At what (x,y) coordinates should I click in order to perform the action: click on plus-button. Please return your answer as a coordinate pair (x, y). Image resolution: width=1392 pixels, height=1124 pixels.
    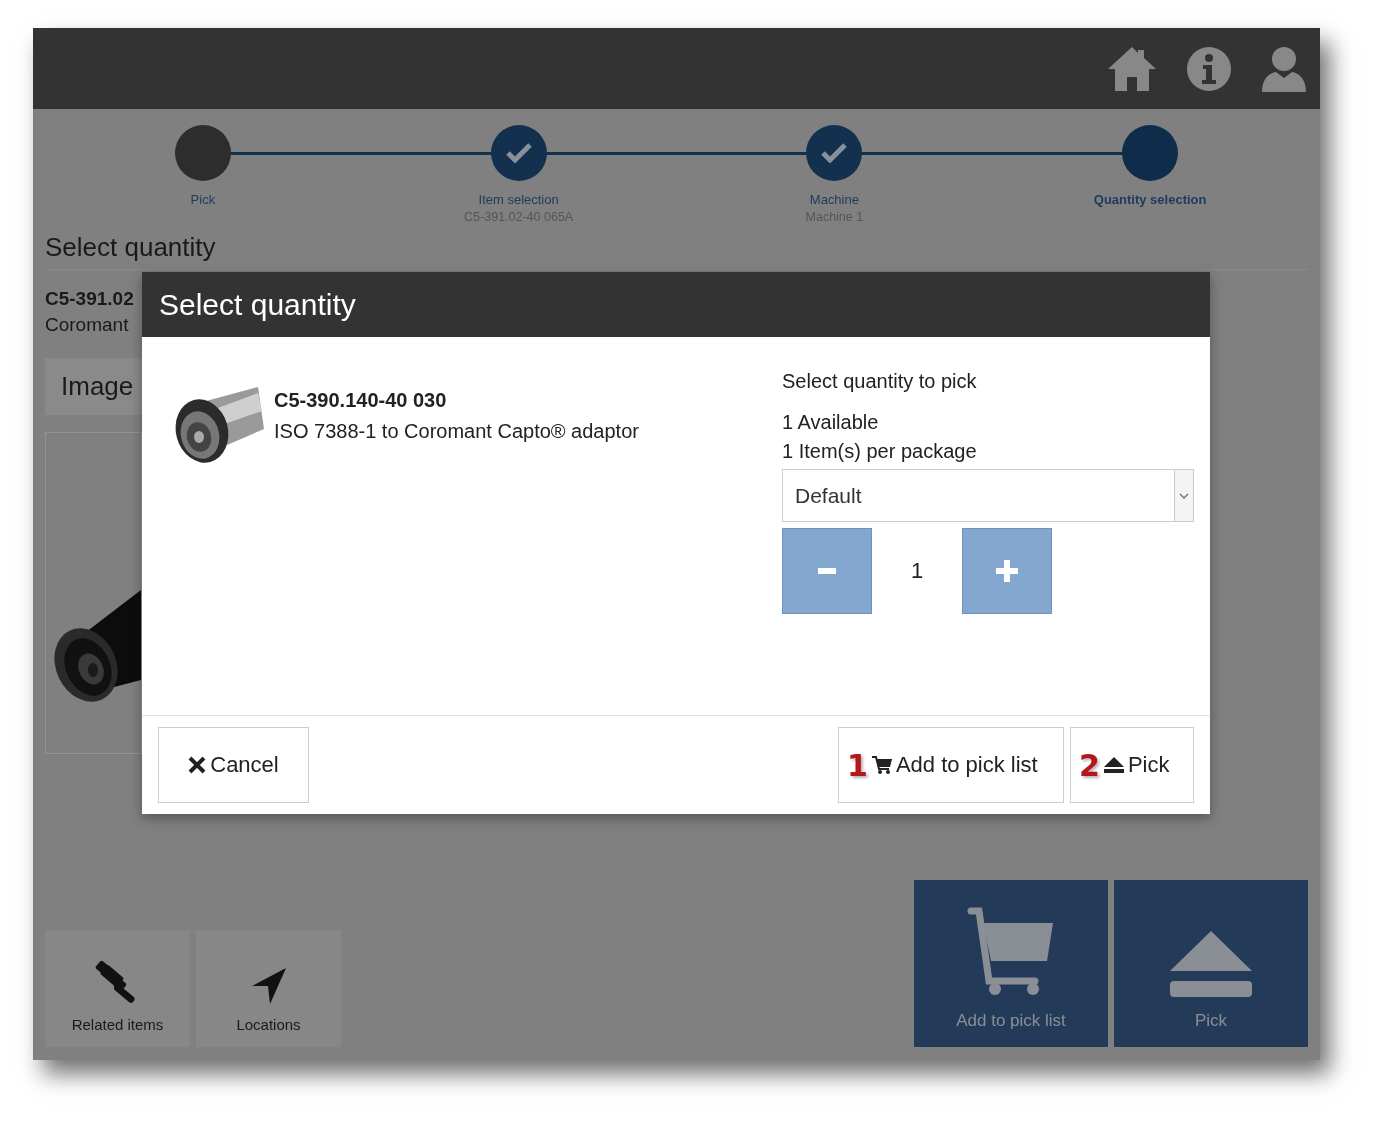
    Looking at the image, I should click on (1007, 571).